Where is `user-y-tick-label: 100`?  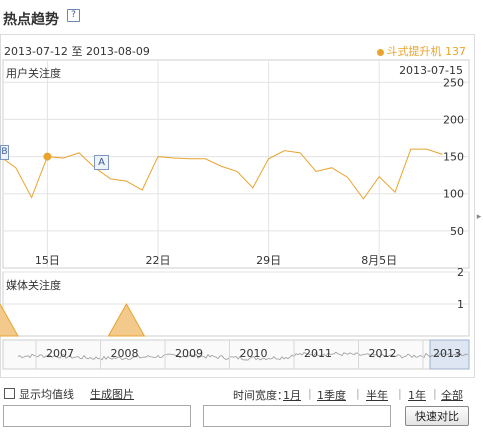 user-y-tick-label: 100 is located at coordinates (453, 194).